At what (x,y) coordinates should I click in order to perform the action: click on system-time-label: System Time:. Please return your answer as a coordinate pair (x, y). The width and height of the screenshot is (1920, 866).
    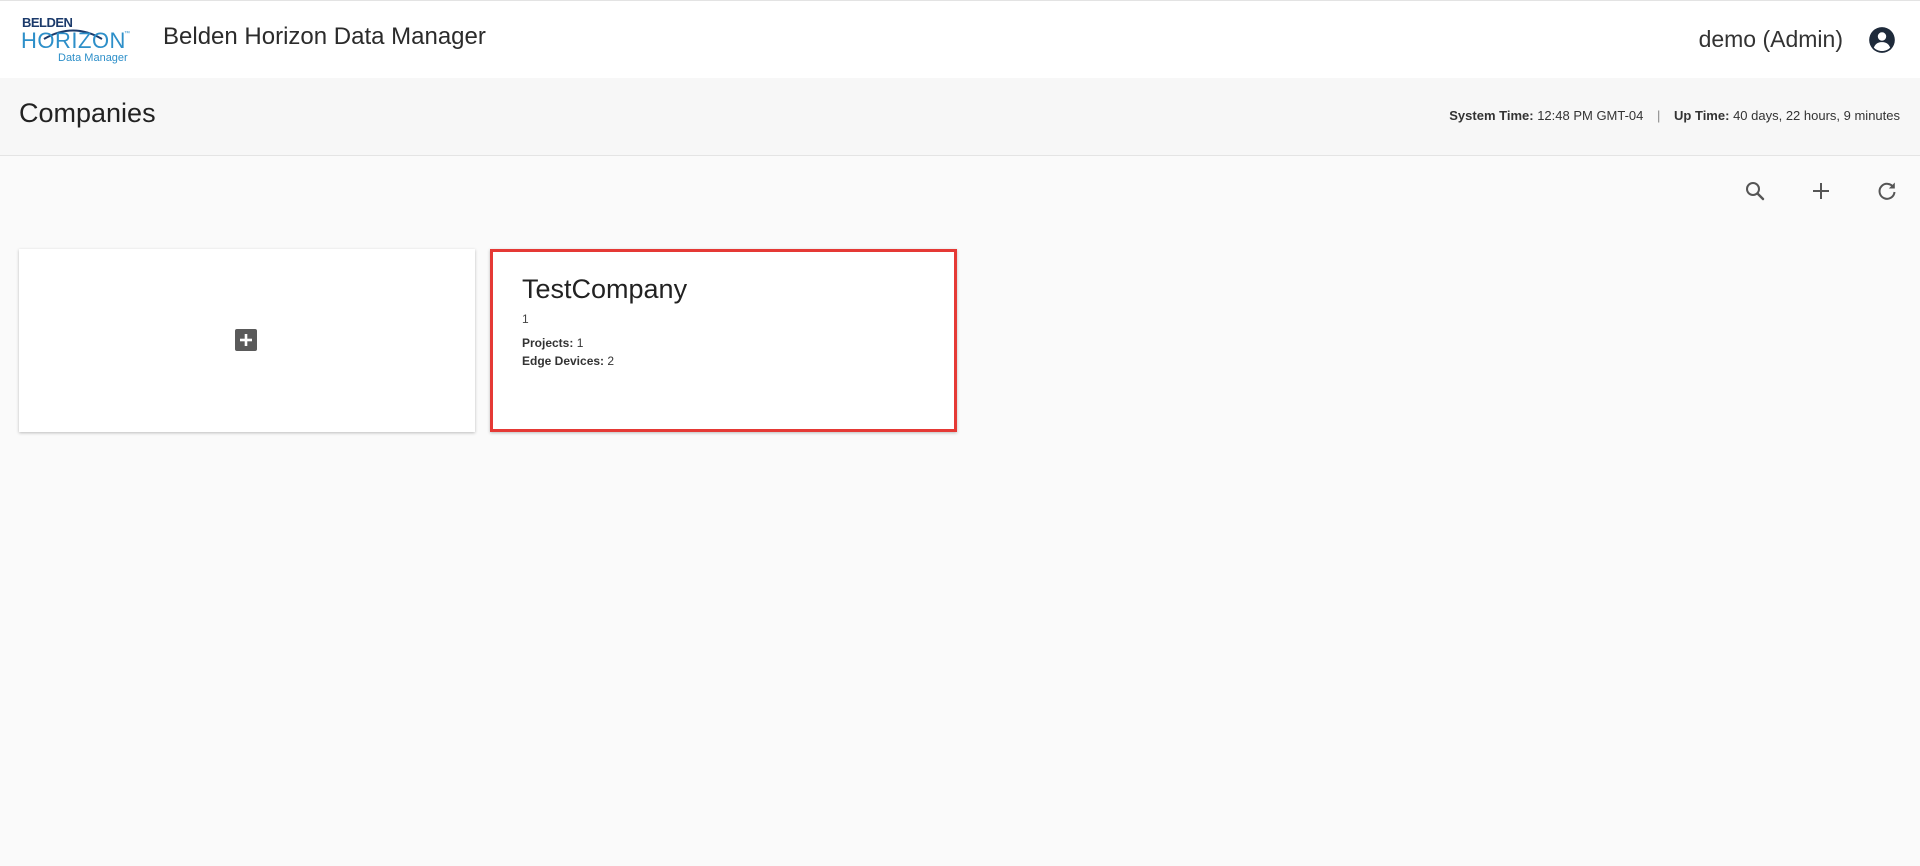
    Looking at the image, I should click on (1491, 115).